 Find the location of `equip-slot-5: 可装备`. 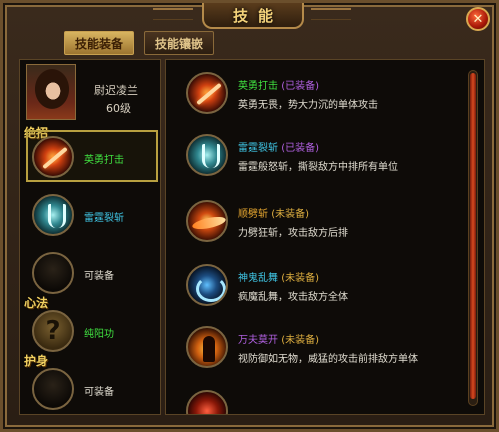

equip-slot-5: 可装备 is located at coordinates (92, 390).